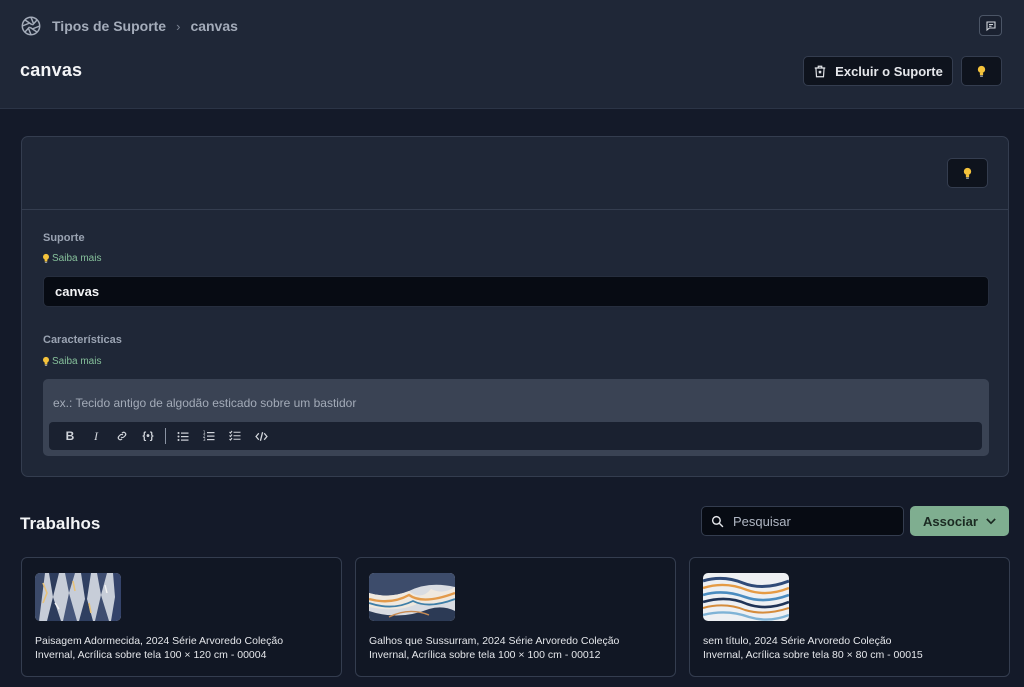 The width and height of the screenshot is (1024, 687). Describe the element at coordinates (64, 238) in the screenshot. I see `suporte-label: Suporte` at that location.